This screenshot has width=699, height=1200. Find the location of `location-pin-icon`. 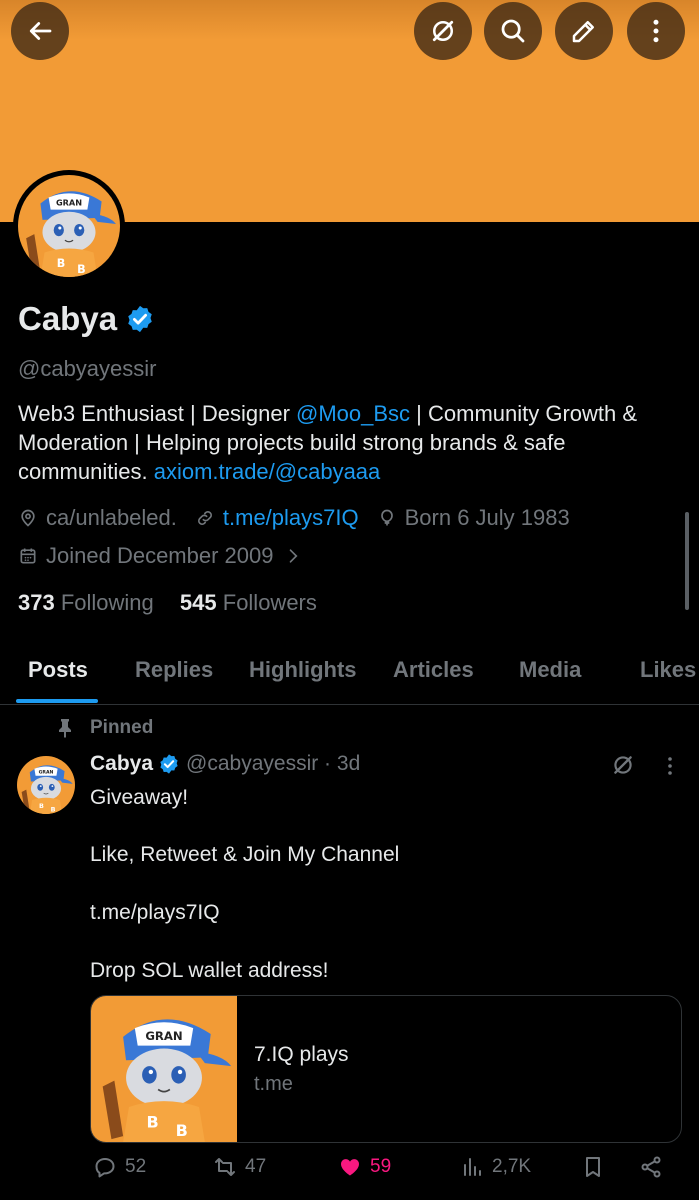

location-pin-icon is located at coordinates (28, 518).